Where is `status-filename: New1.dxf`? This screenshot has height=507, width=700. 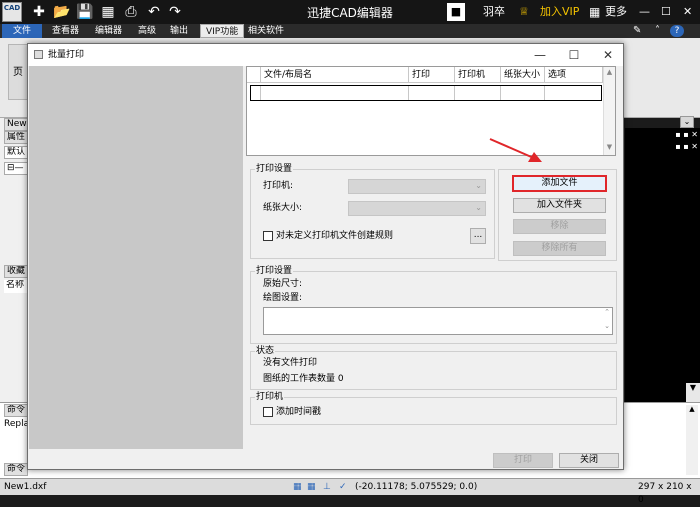 status-filename: New1.dxf is located at coordinates (25, 487).